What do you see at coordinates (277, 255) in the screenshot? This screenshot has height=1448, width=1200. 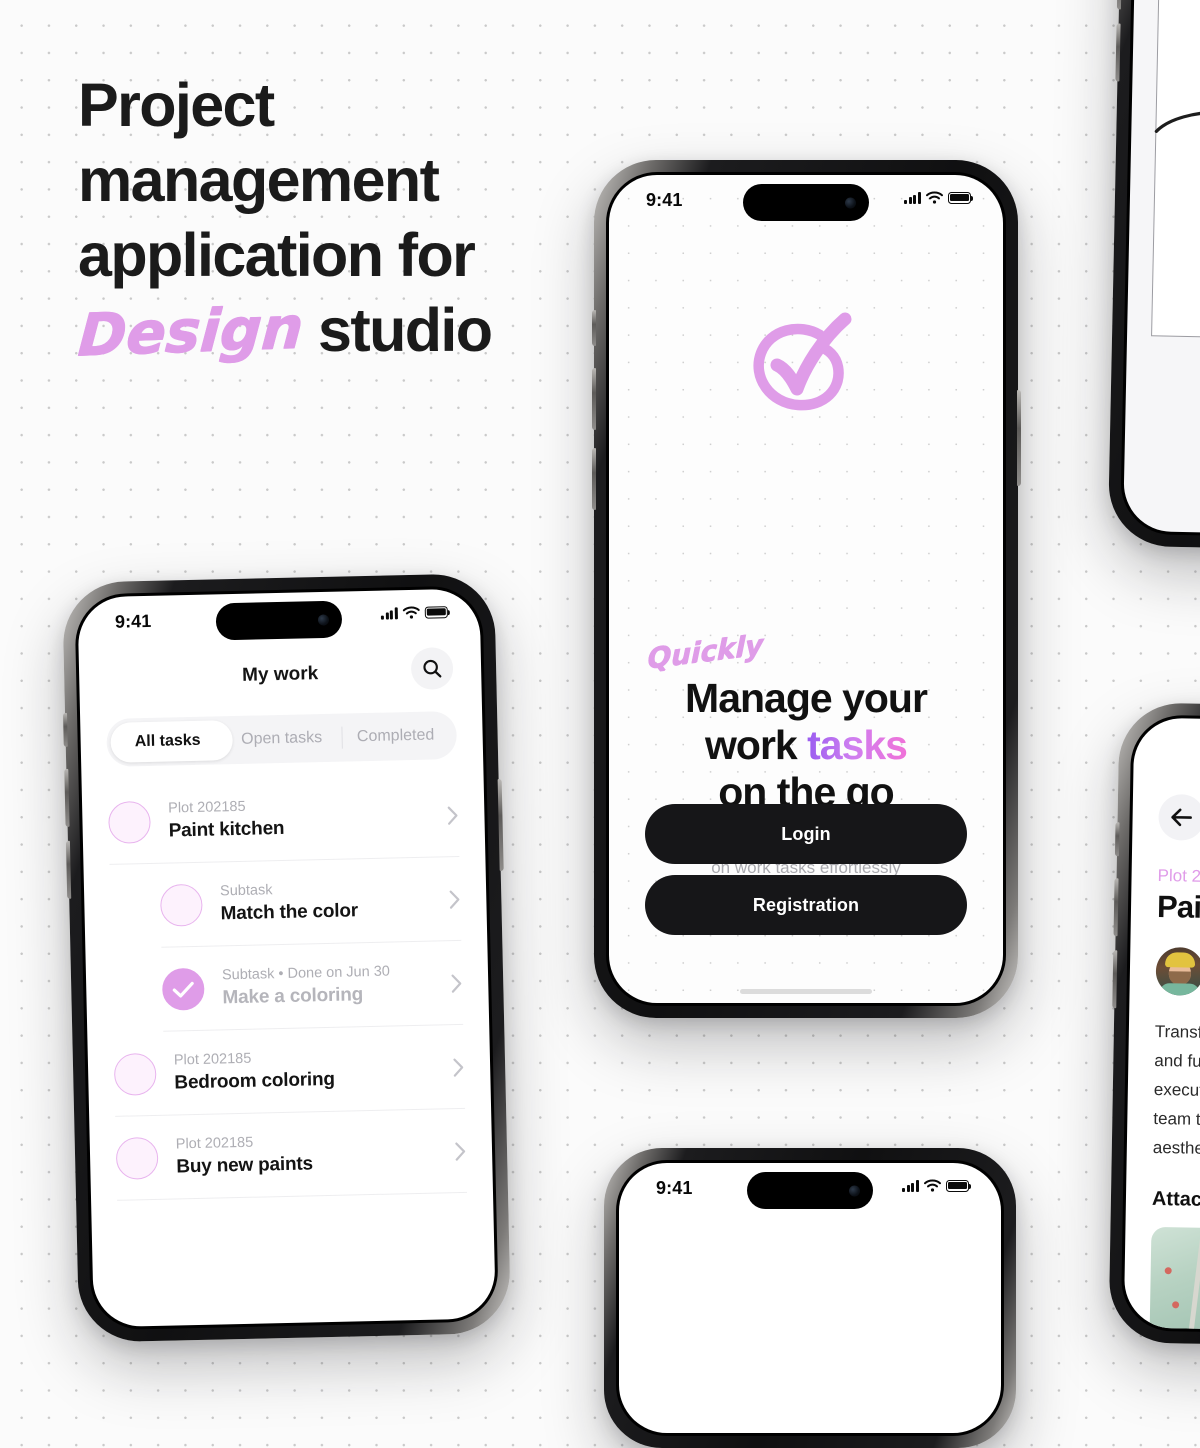 I see `headline-line-3: application for` at bounding box center [277, 255].